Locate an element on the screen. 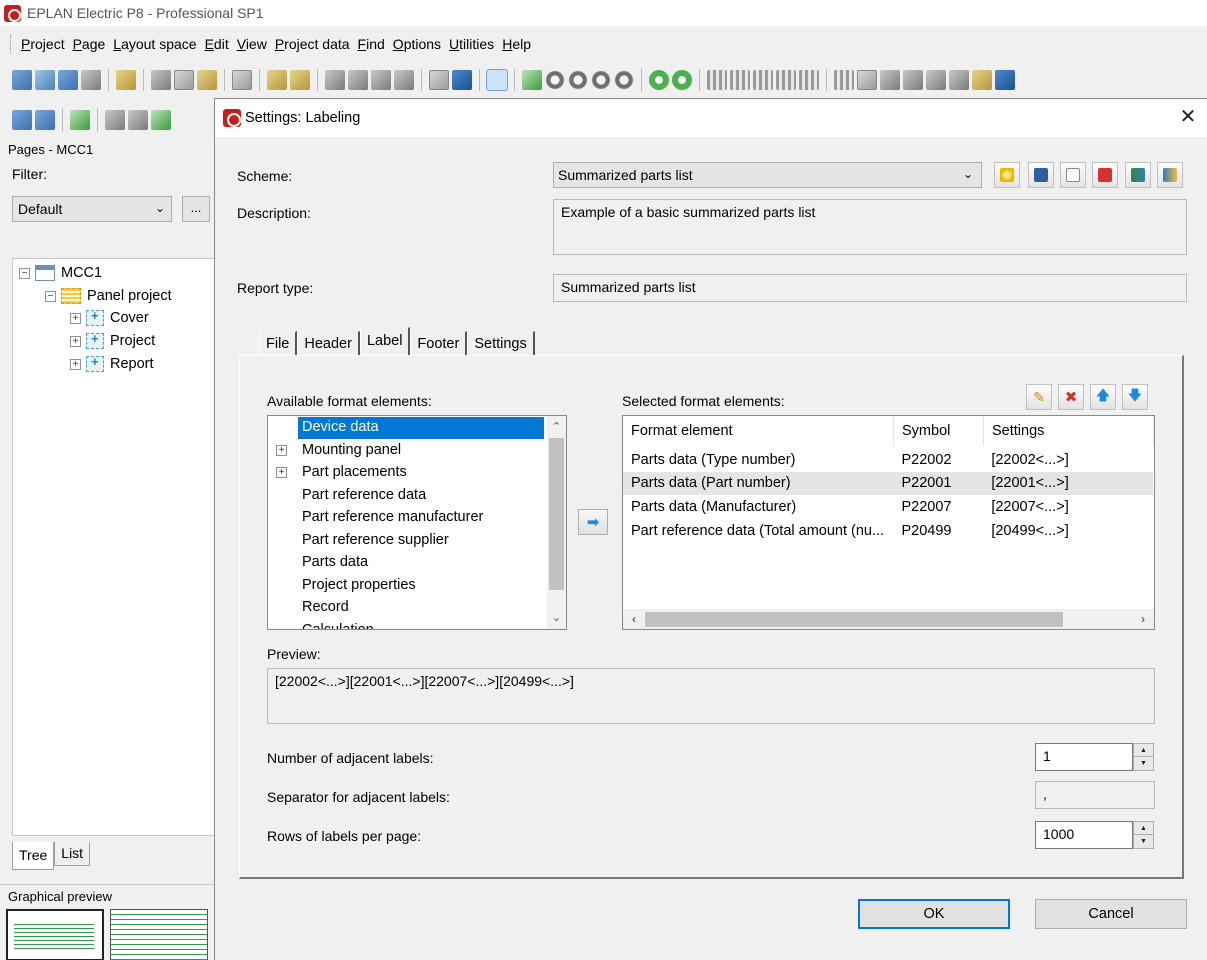 The image size is (1207, 960). scroll-left-icon: ‹ is located at coordinates (634, 619).